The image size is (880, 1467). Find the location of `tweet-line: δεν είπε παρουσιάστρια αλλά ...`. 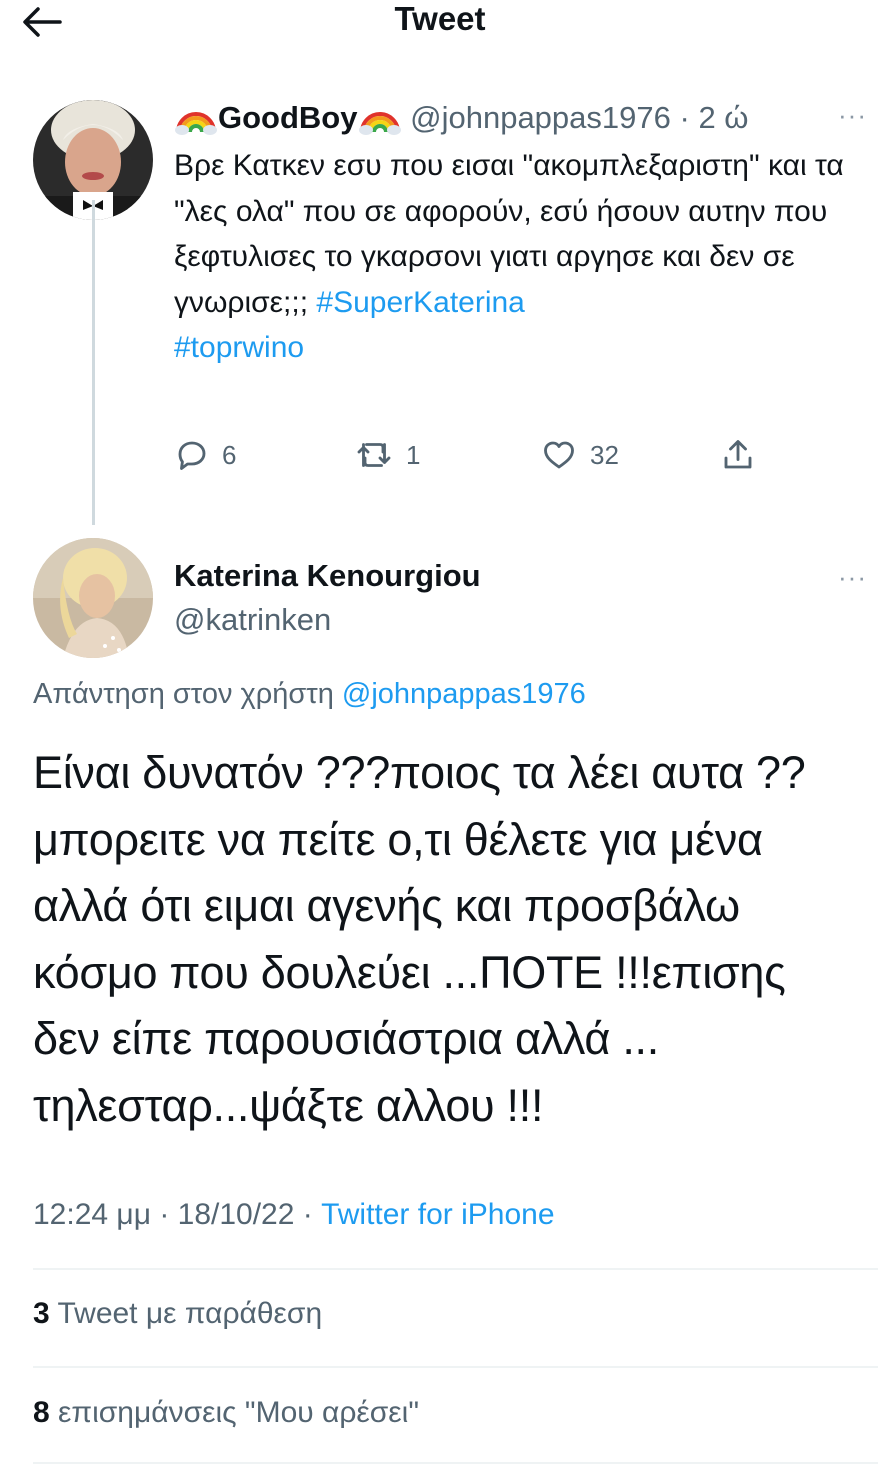

tweet-line: δεν είπε παρουσιάστρια αλλά ... is located at coordinates (346, 1038).